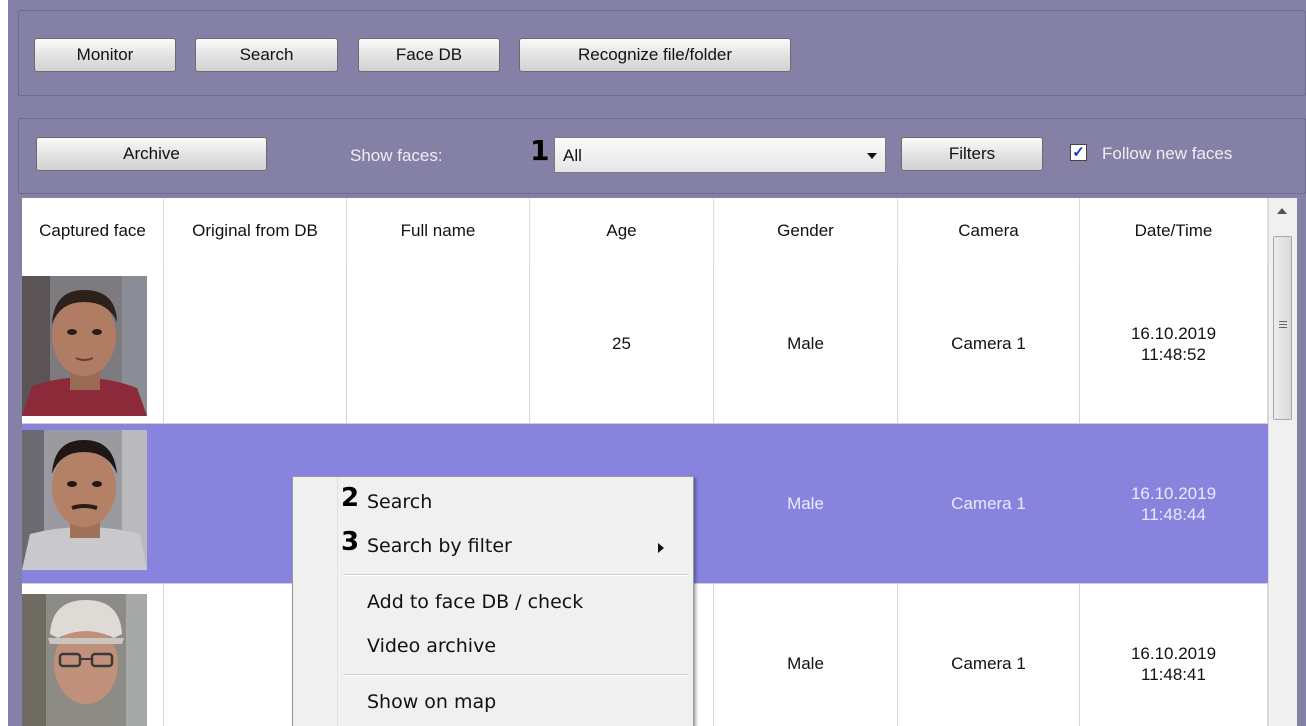 The width and height of the screenshot is (1306, 726). Describe the element at coordinates (989, 231) in the screenshot. I see `header-camera: Camera` at that location.